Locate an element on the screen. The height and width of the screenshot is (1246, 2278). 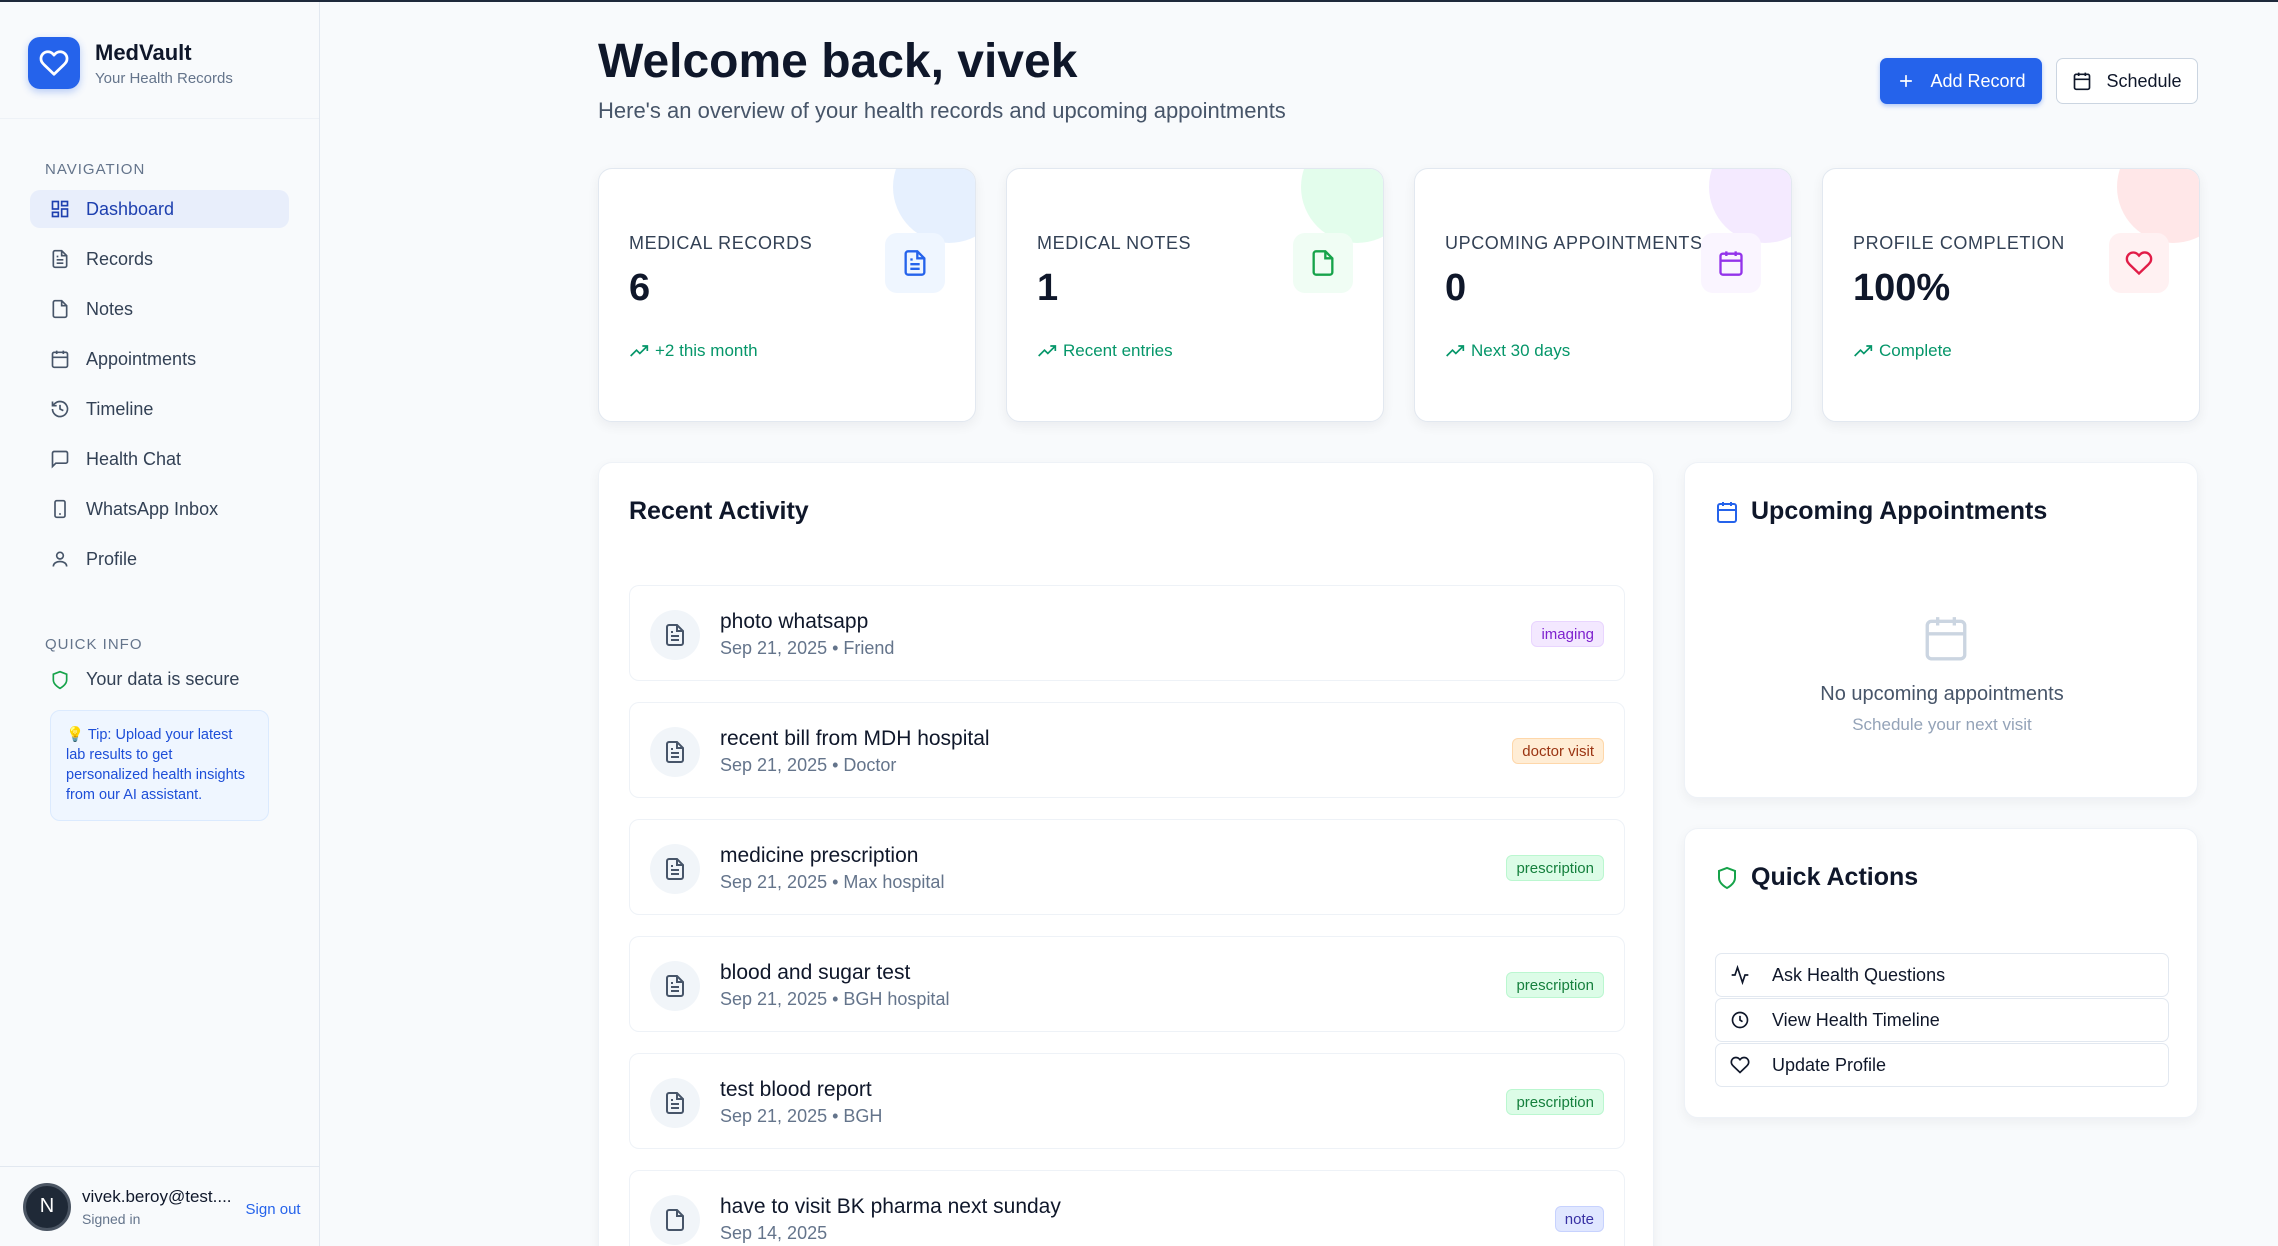
add-record-button: Add Record is located at coordinates (1961, 81).